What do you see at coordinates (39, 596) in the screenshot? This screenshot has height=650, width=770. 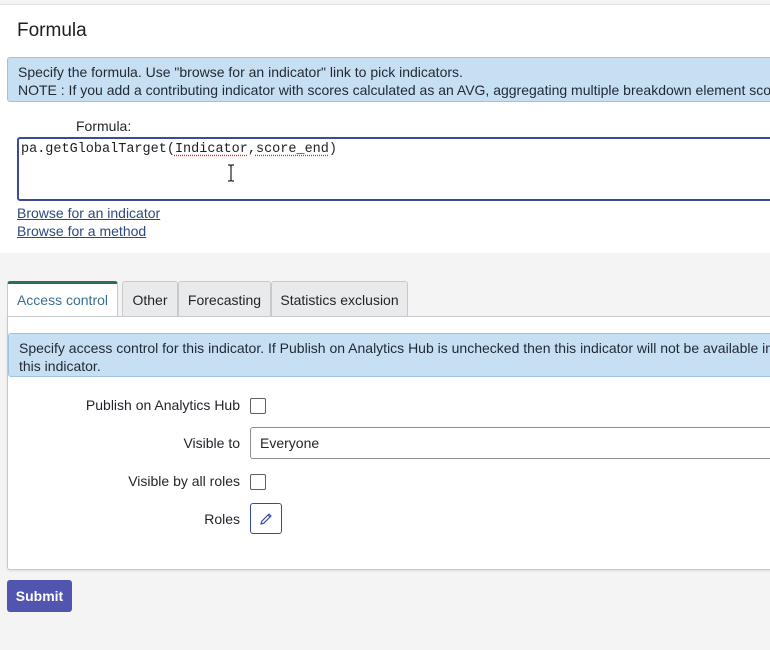 I see `submit-button: Submit` at bounding box center [39, 596].